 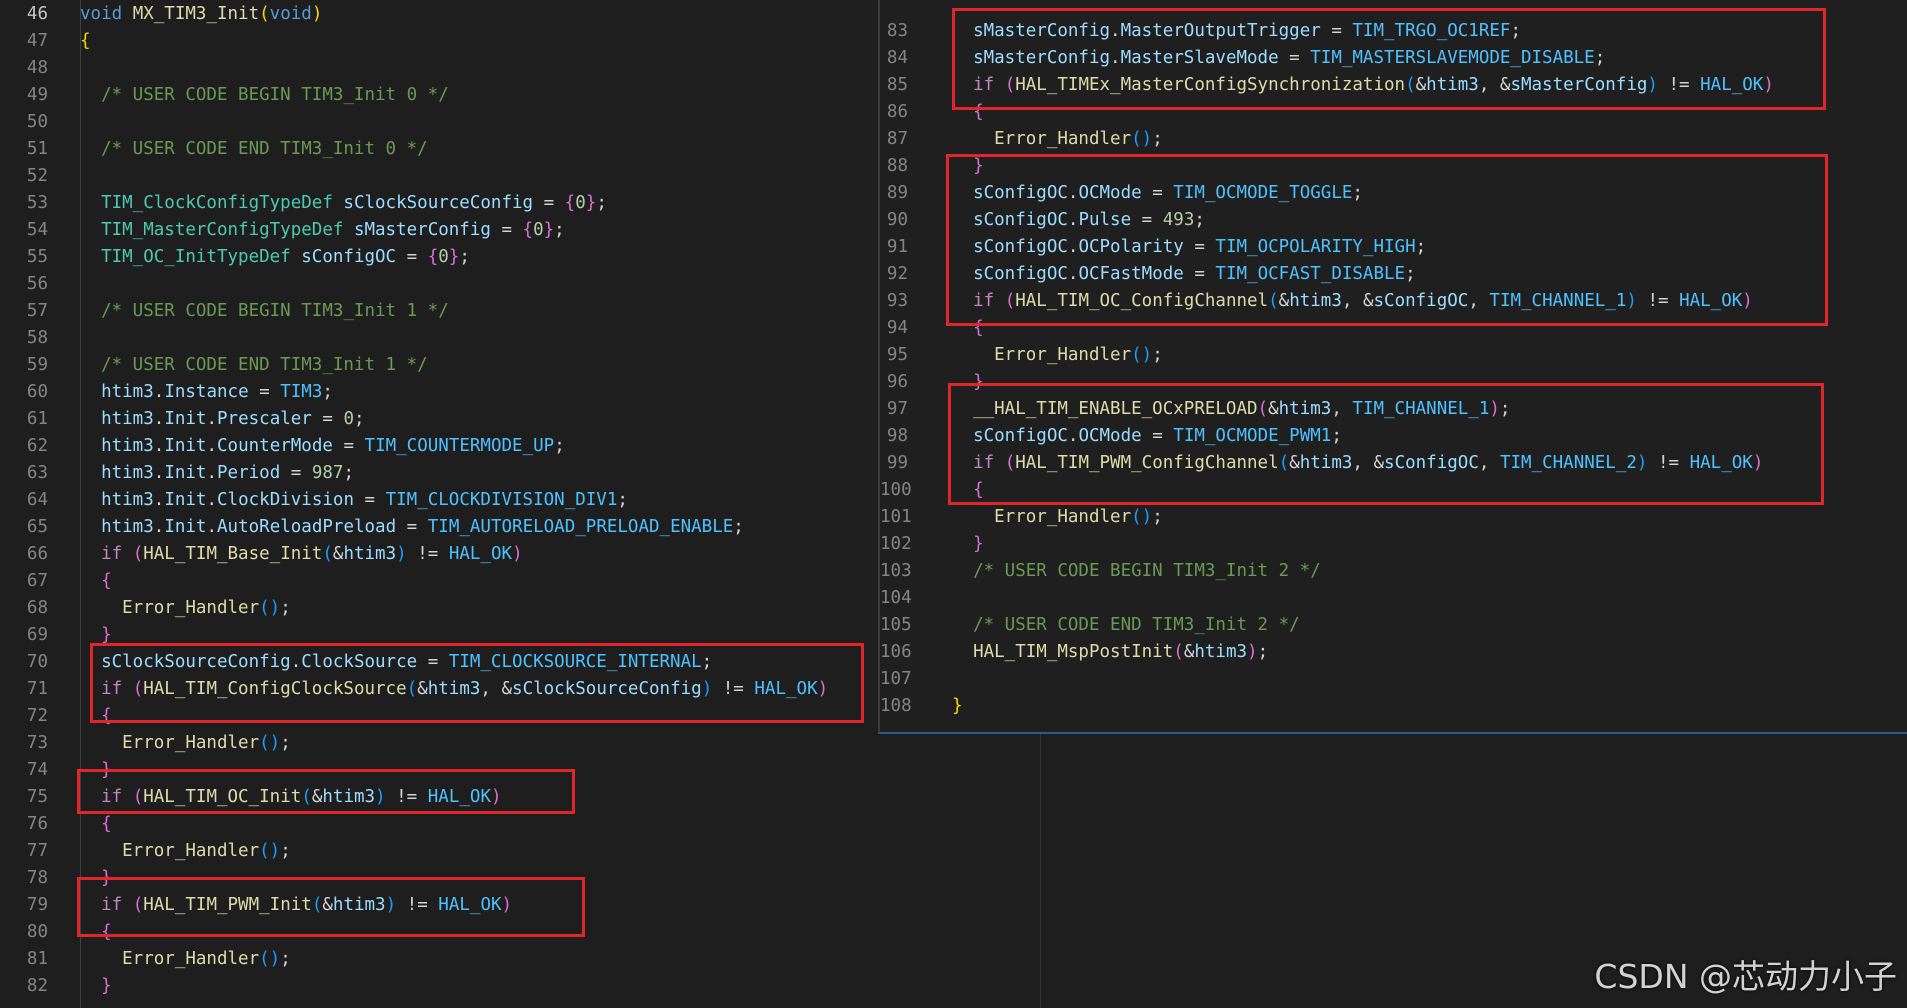 What do you see at coordinates (224, 311) in the screenshot?
I see `code-line: 57 /* USER CODE BEGIN TIM3_Init 1 */` at bounding box center [224, 311].